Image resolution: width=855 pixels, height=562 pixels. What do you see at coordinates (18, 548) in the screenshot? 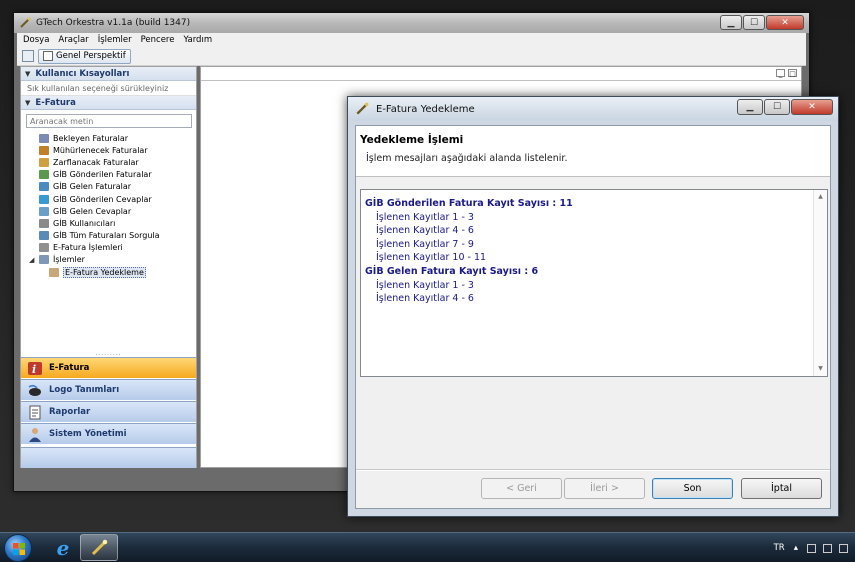
I see `start-button` at bounding box center [18, 548].